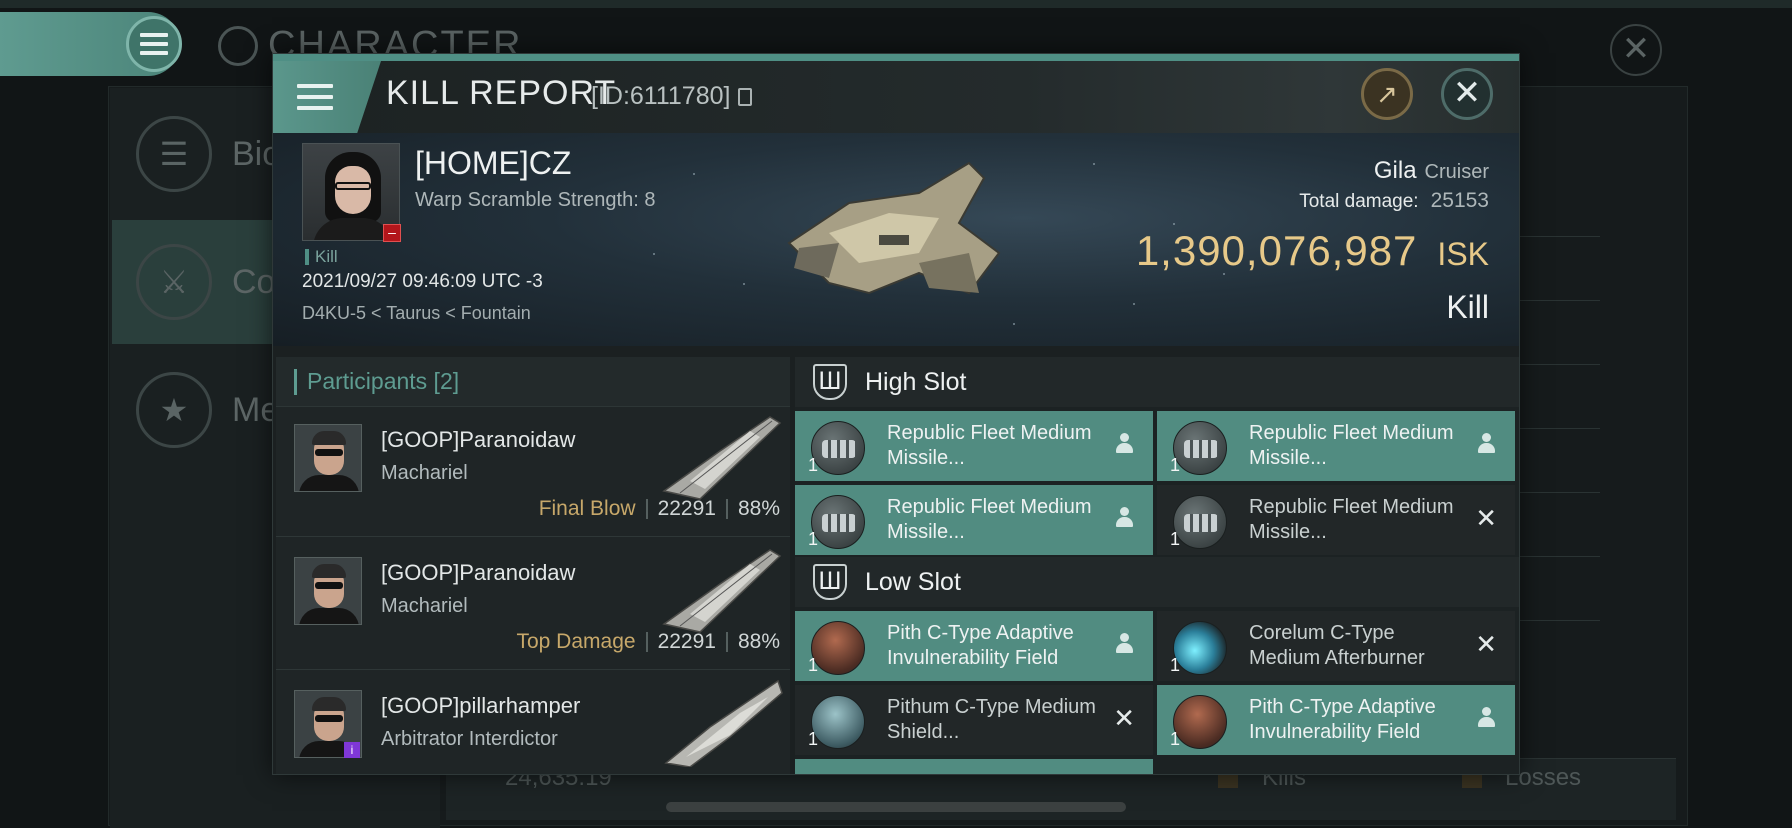  What do you see at coordinates (1431, 171) in the screenshot?
I see `ship-name: Gila Cruiser` at bounding box center [1431, 171].